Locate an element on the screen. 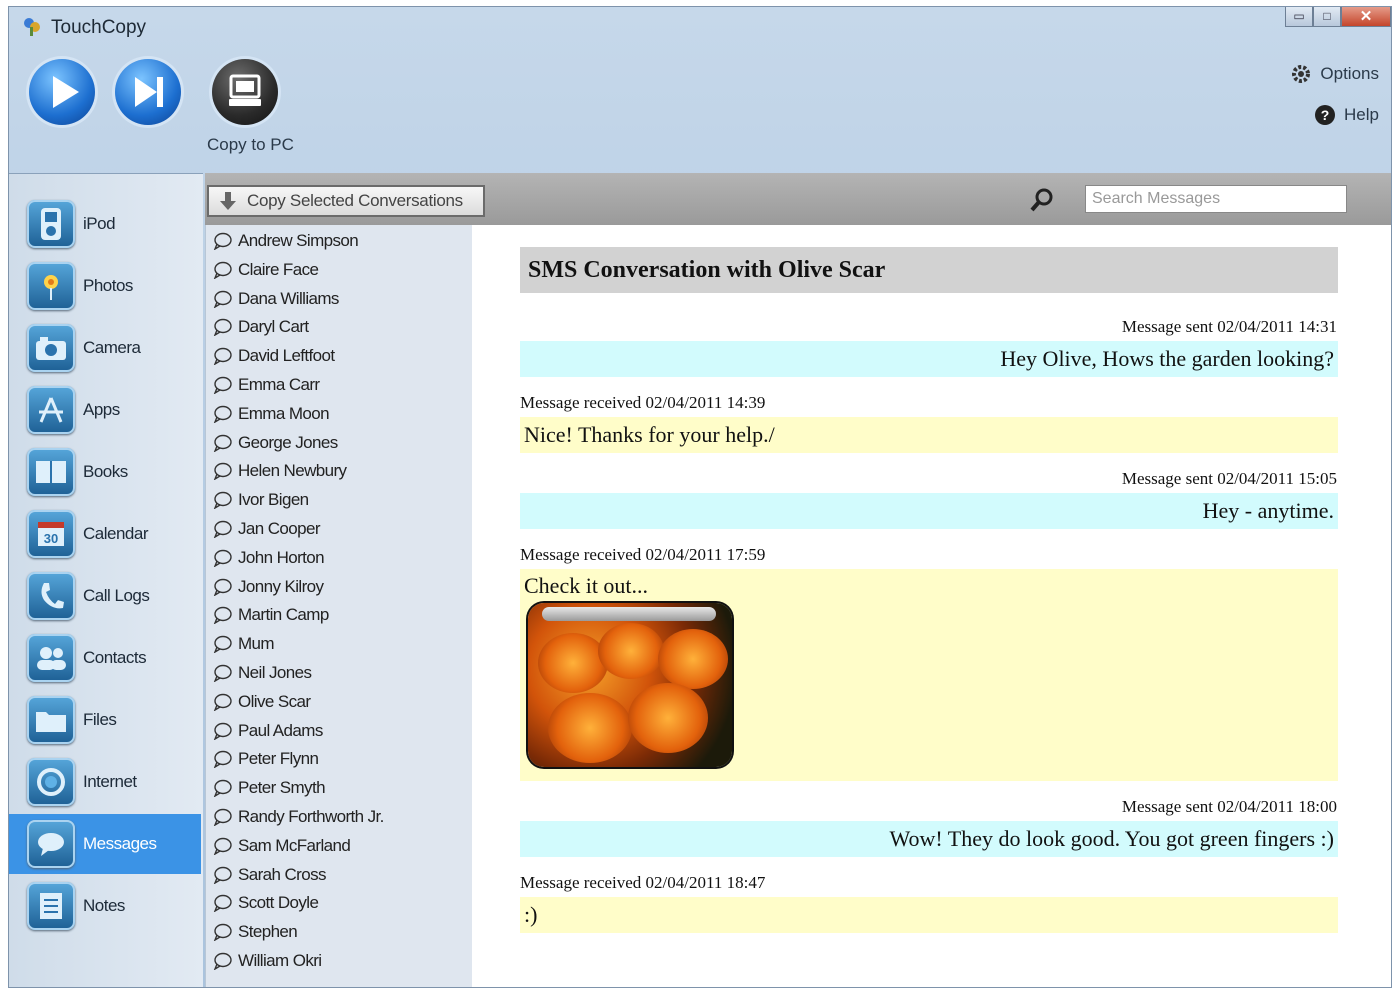 Image resolution: width=1392 pixels, height=988 pixels. sidebar-item-label: Internet is located at coordinates (110, 781).